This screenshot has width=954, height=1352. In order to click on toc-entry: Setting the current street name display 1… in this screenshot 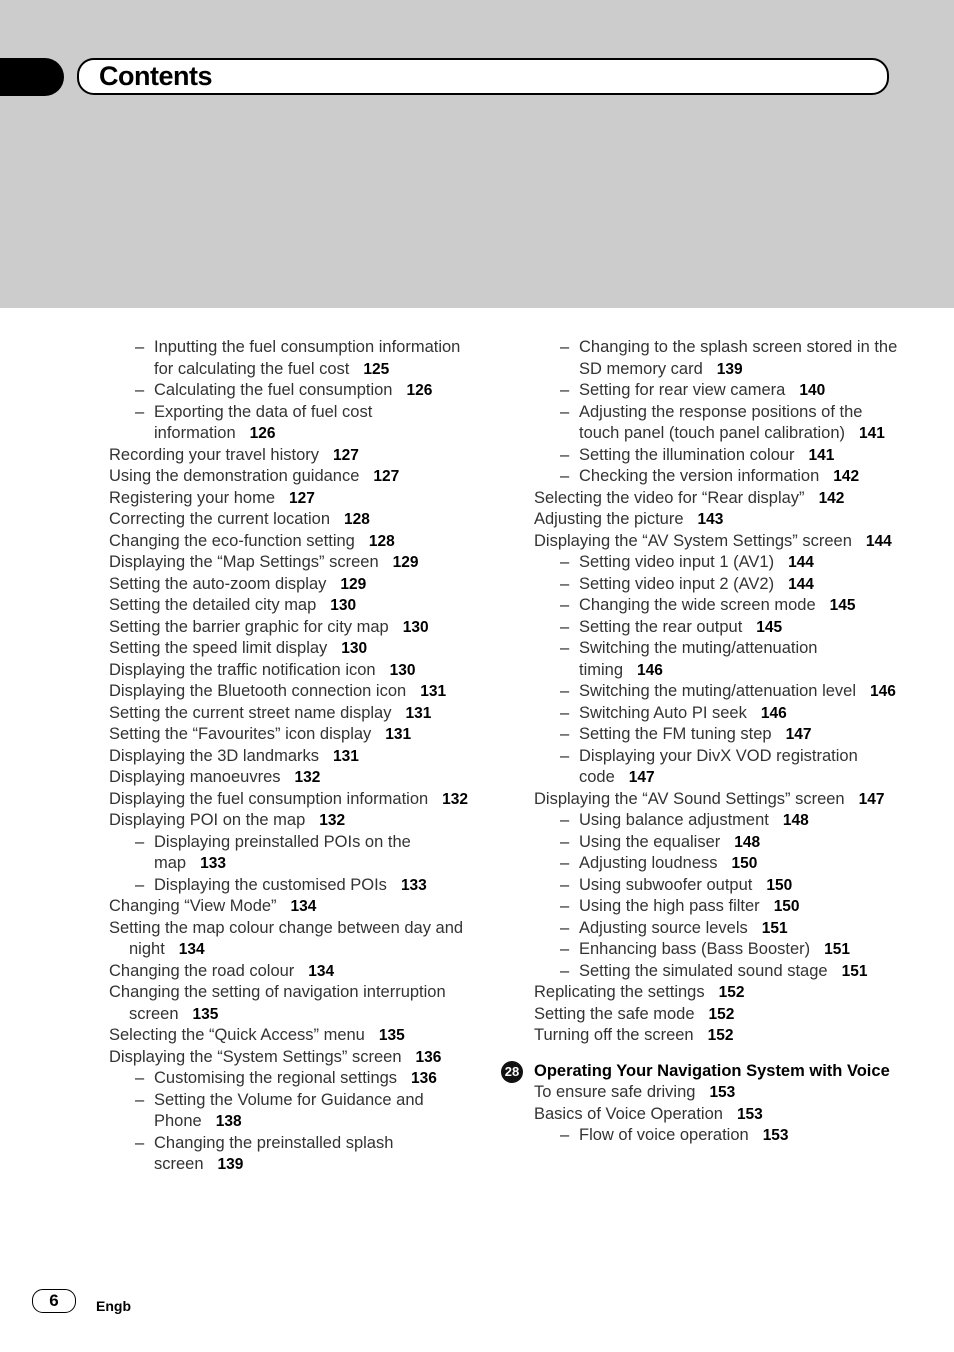, I will do `click(294, 714)`.